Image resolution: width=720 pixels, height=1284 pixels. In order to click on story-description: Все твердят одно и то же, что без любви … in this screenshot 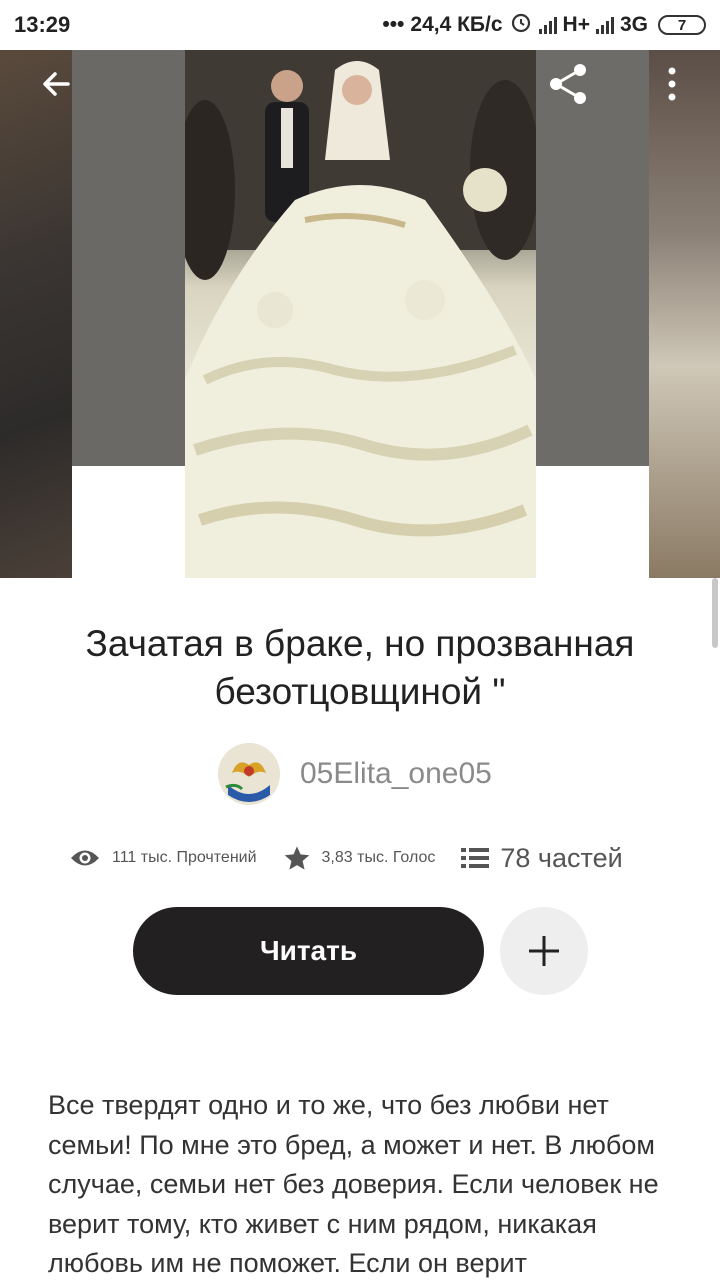, I will do `click(353, 1184)`.